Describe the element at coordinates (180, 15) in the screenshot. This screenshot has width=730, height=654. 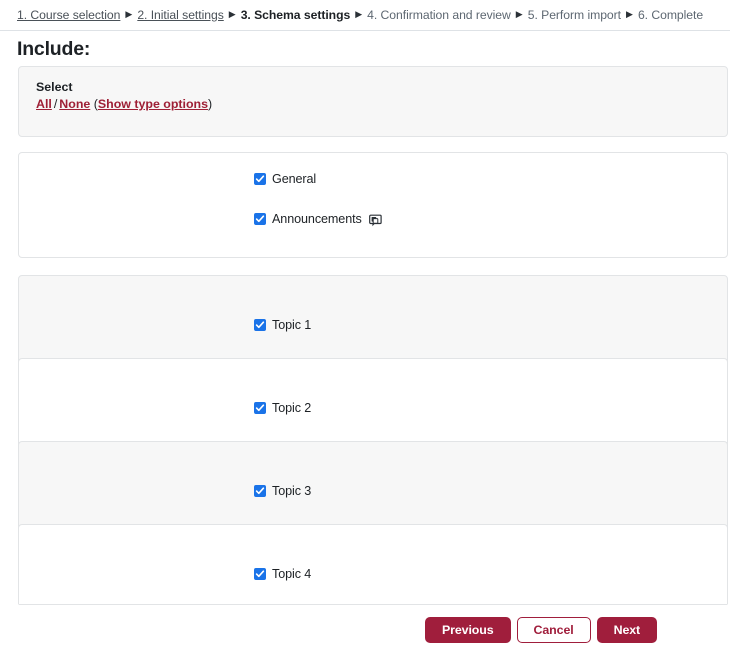
I see `breadcrumb-step-initial-settings: 2. Initial settings` at that location.